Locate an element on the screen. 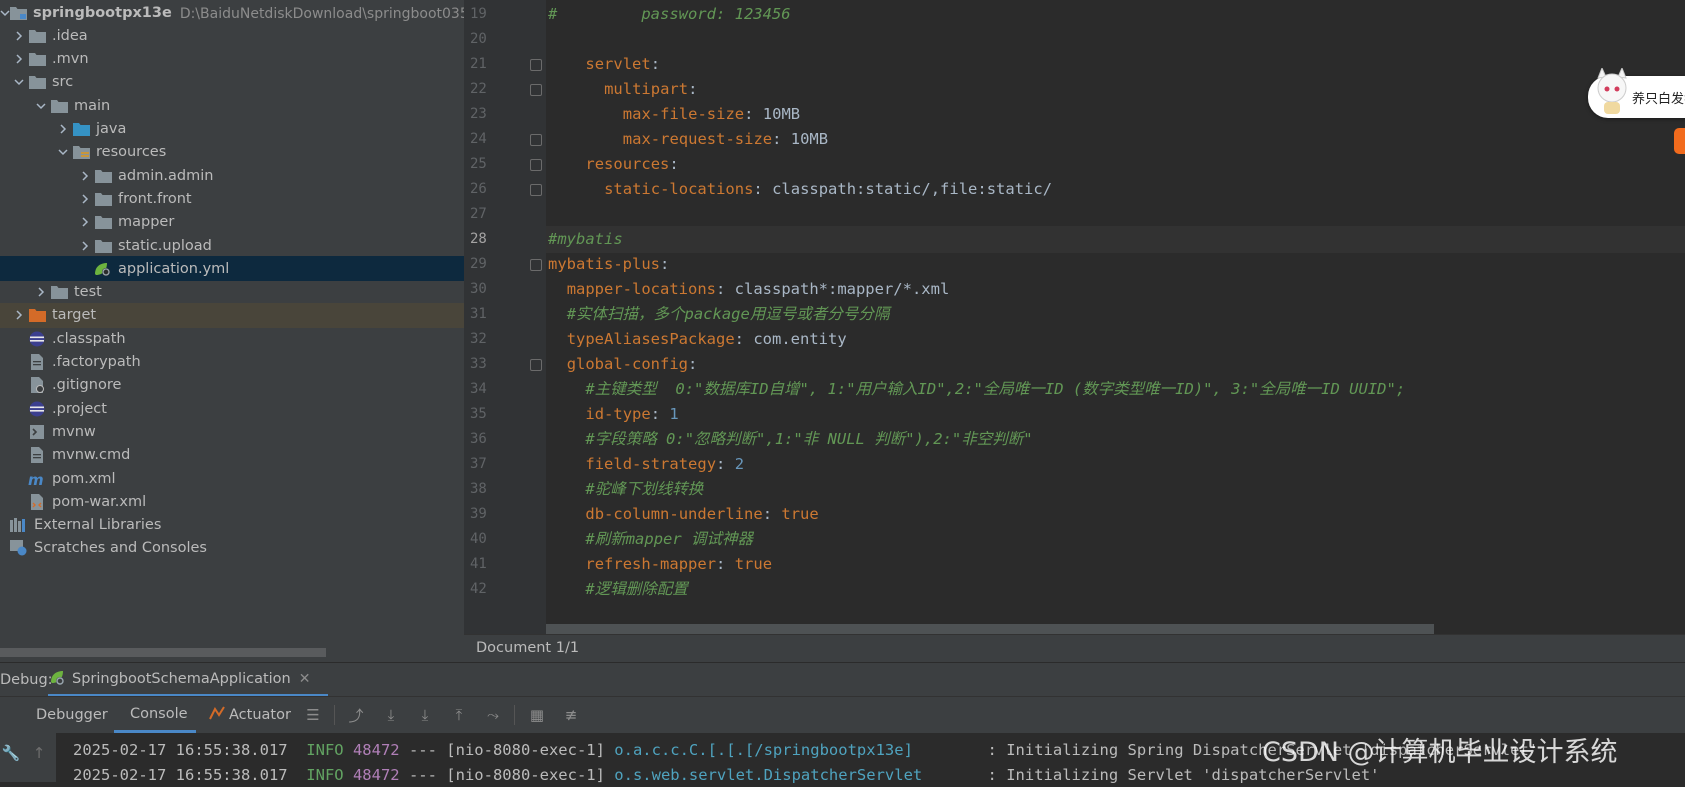 Image resolution: width=1685 pixels, height=787 pixels. tree-item-resources: resources is located at coordinates (232, 152).